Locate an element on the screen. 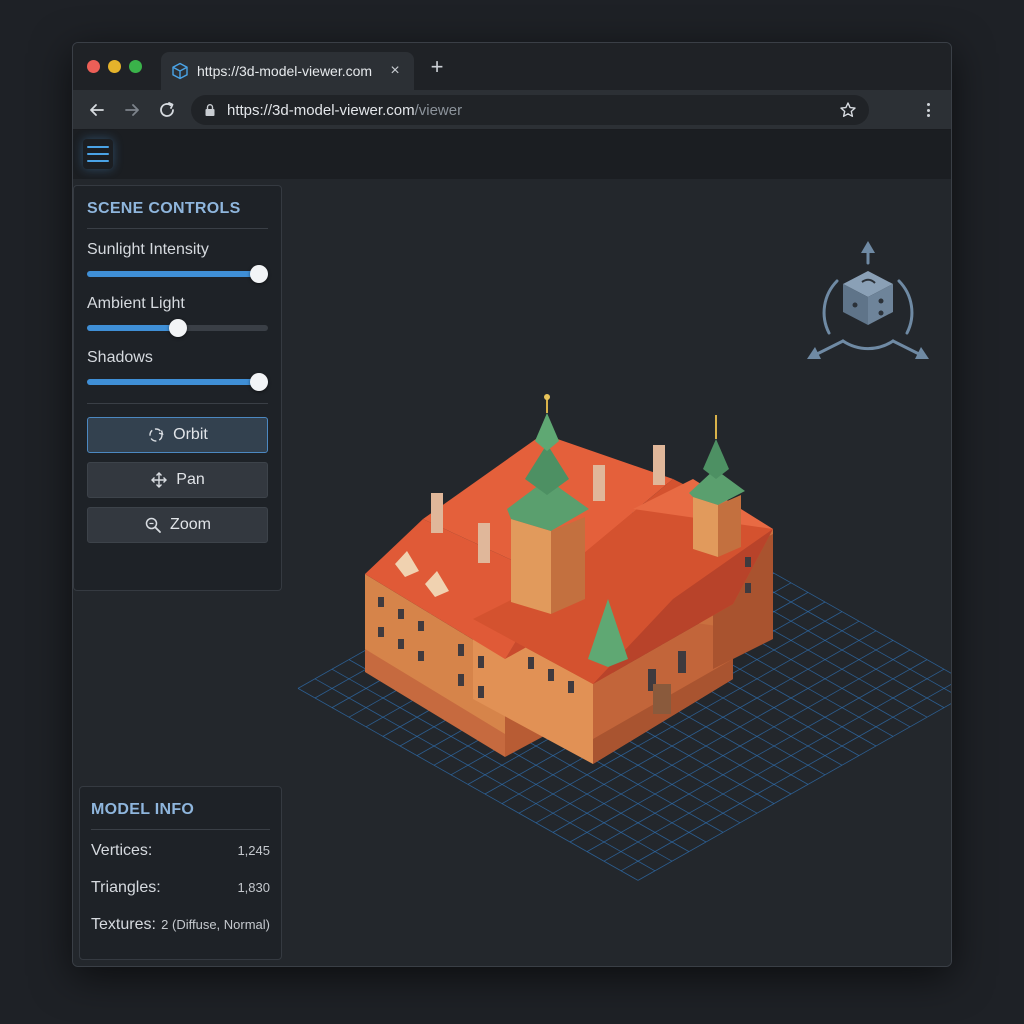 The width and height of the screenshot is (1024, 1024). scene-controls-title: SCENE CONTROLS is located at coordinates (177, 214).